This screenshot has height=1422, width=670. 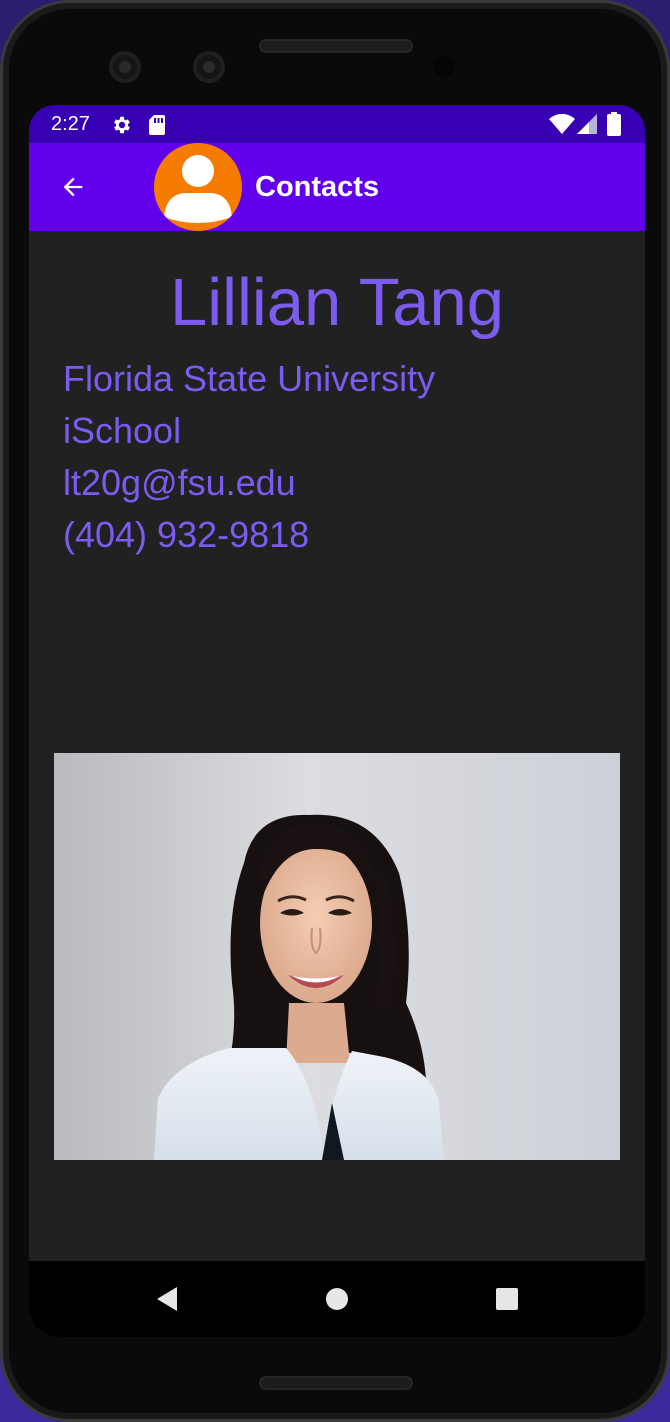 I want to click on front-camera-left, so click(x=125, y=67).